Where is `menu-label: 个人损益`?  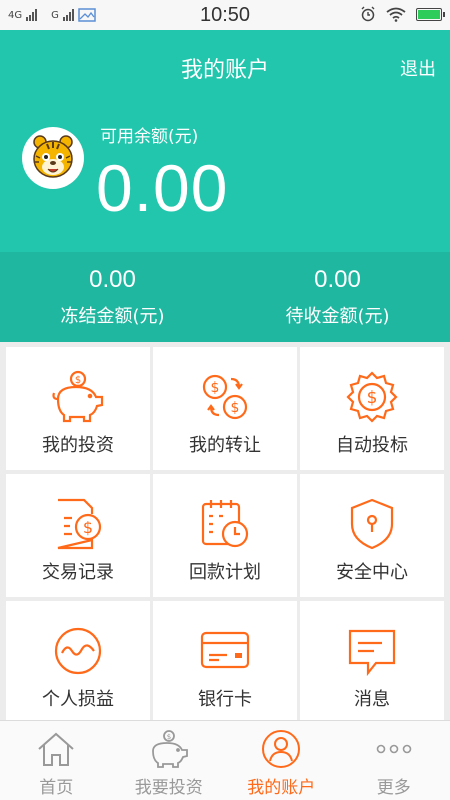 menu-label: 个人损益 is located at coordinates (78, 699).